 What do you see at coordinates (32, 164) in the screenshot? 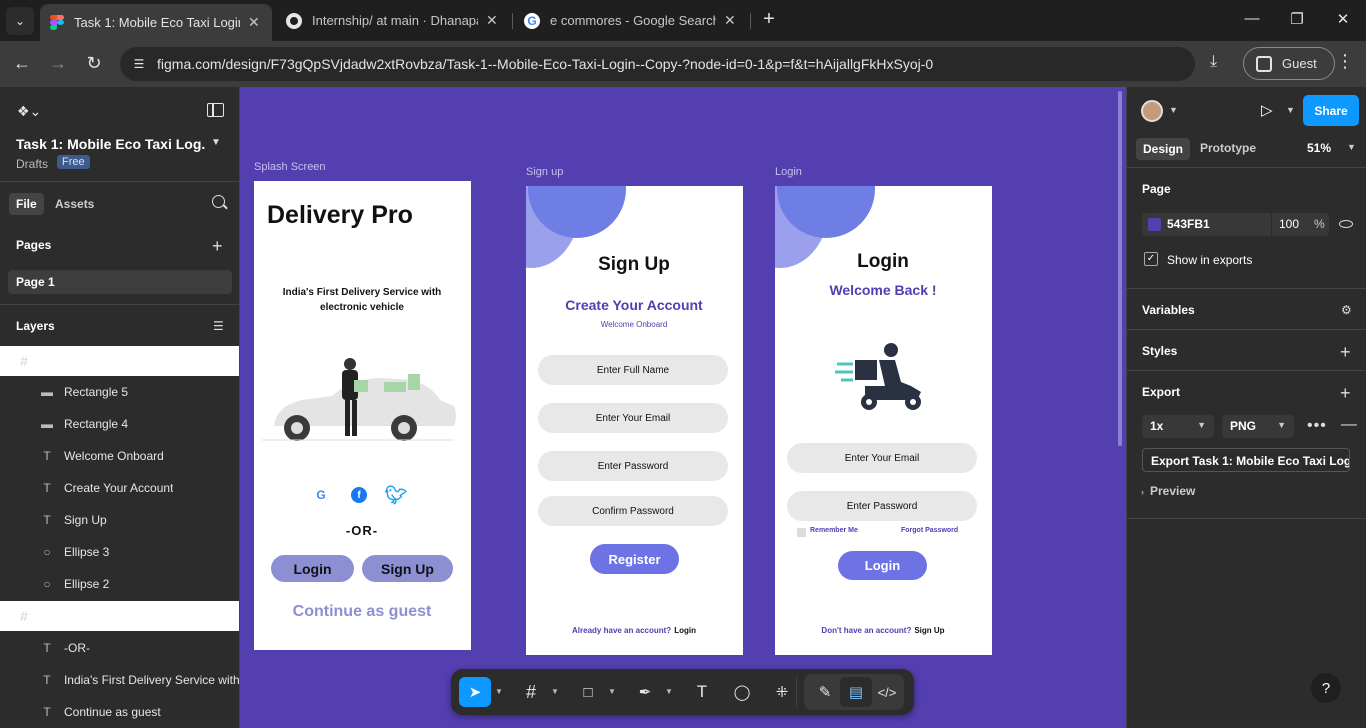
I see `drafts-label: Drafts` at bounding box center [32, 164].